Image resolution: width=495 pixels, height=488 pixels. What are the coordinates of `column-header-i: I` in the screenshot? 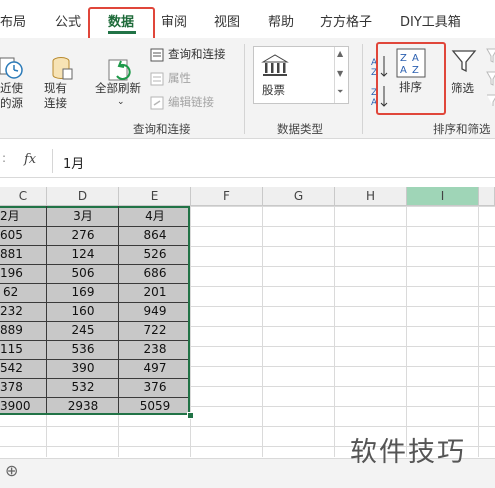 It's located at (443, 196).